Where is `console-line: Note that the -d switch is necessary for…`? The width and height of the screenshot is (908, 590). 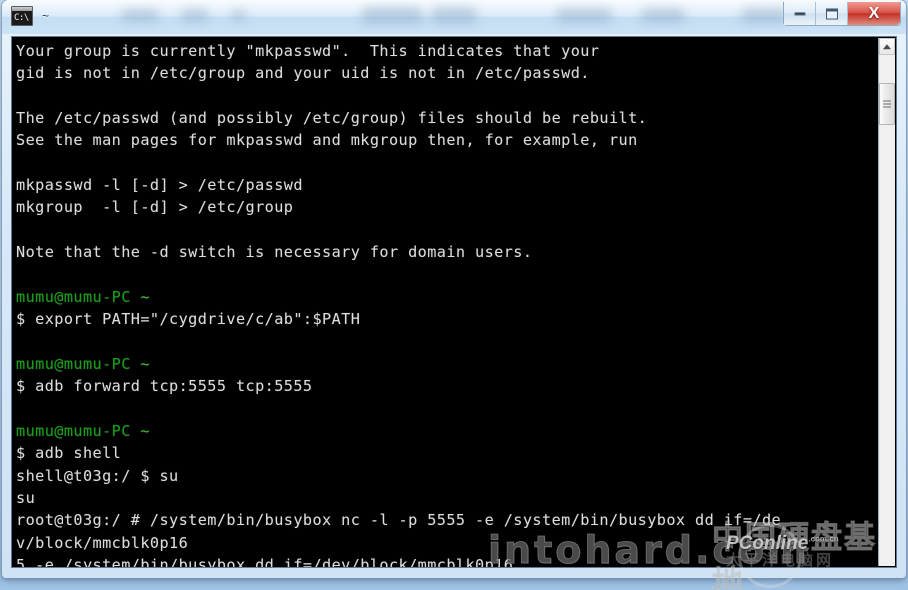 console-line: Note that the -d switch is necessary for… is located at coordinates (440, 252).